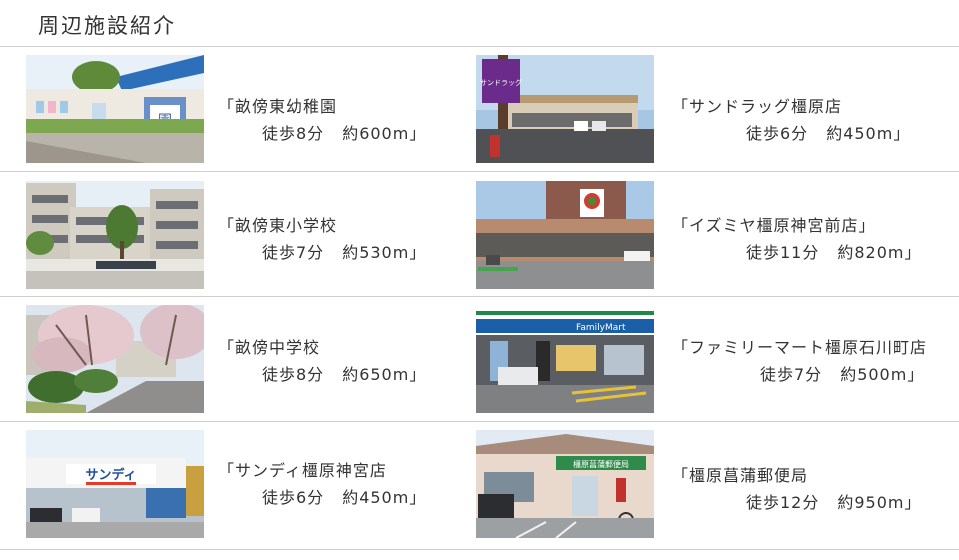  What do you see at coordinates (384, 252) in the screenshot?
I see `facility-distance: 約530m」` at bounding box center [384, 252].